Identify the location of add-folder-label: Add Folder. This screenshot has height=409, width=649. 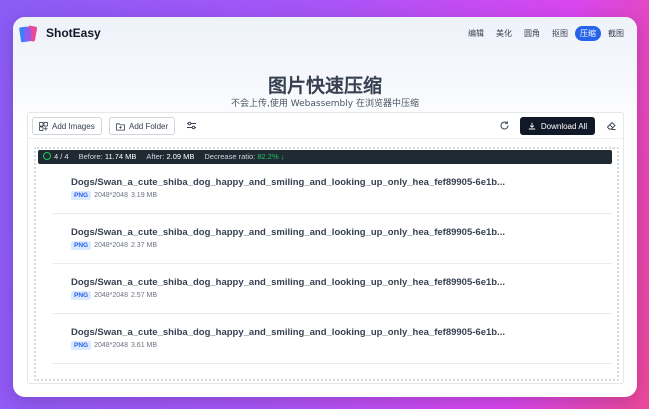
(149, 126).